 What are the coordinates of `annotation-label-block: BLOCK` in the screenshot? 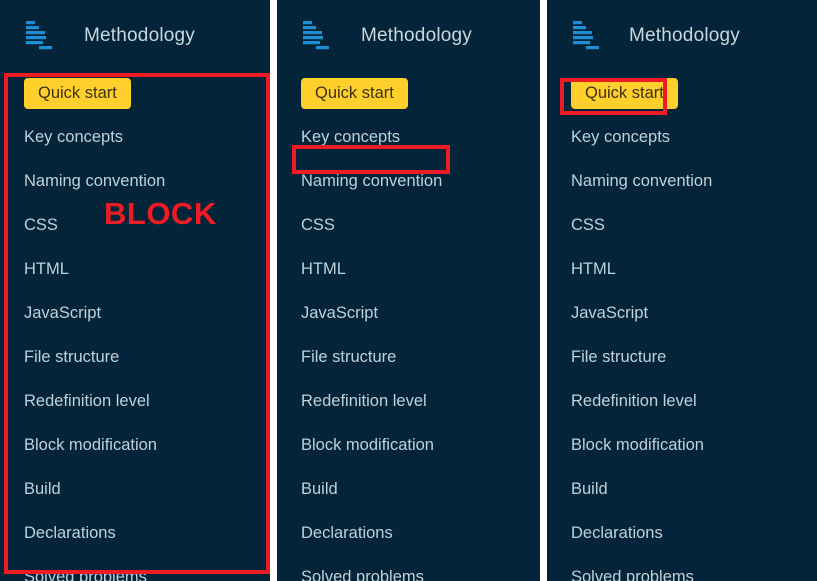 It's located at (160, 213).